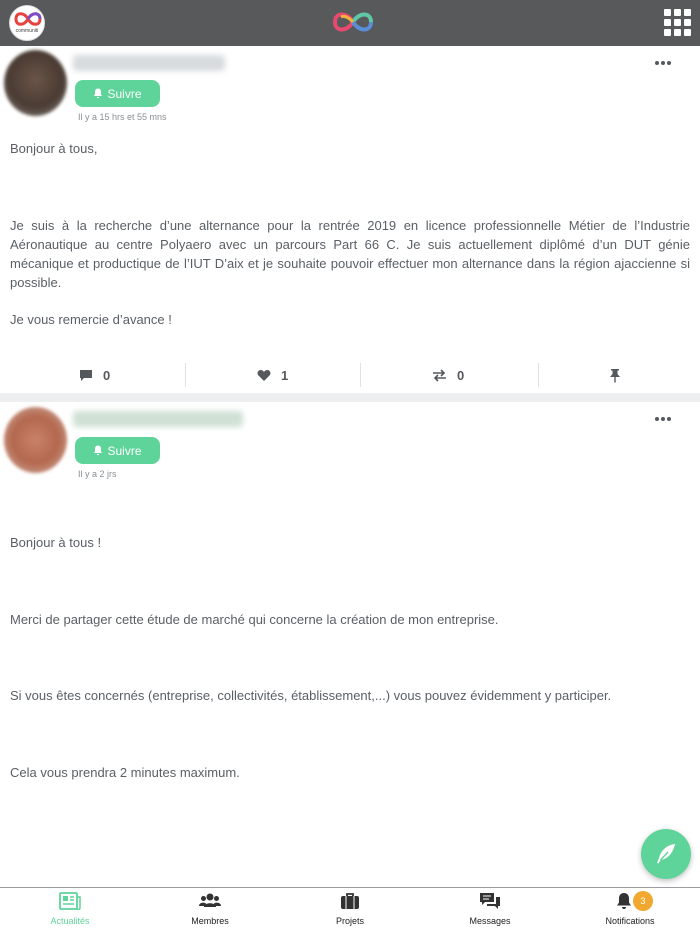  I want to click on tab-label: Membres, so click(210, 921).